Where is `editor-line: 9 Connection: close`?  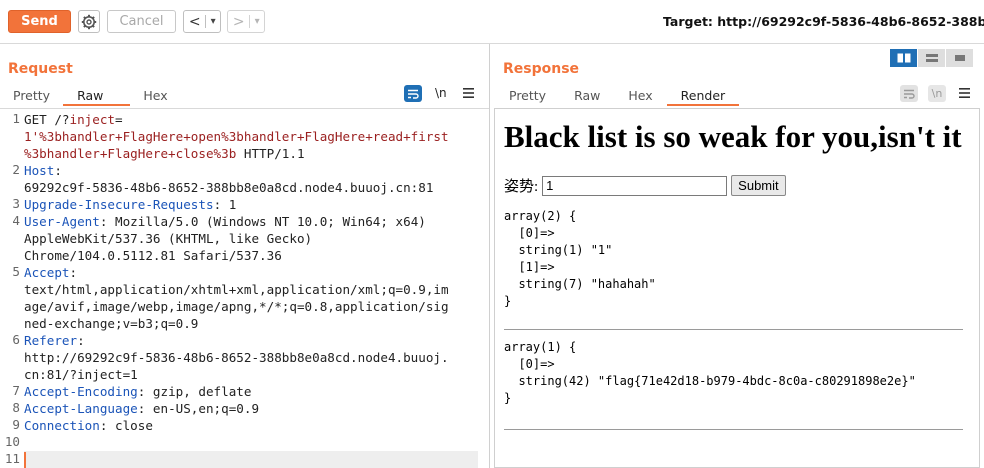
editor-line: 9 Connection: close is located at coordinates (244, 425).